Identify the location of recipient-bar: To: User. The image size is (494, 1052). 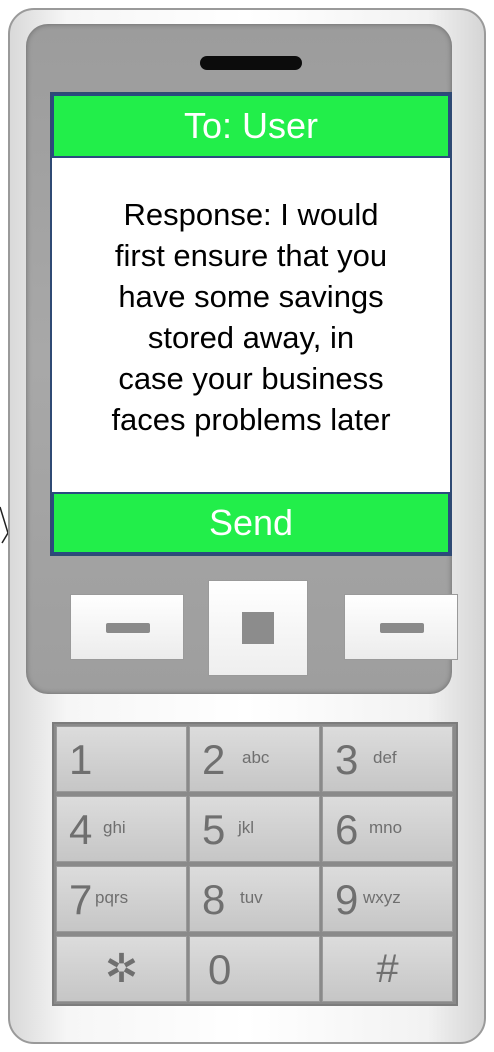
(251, 126).